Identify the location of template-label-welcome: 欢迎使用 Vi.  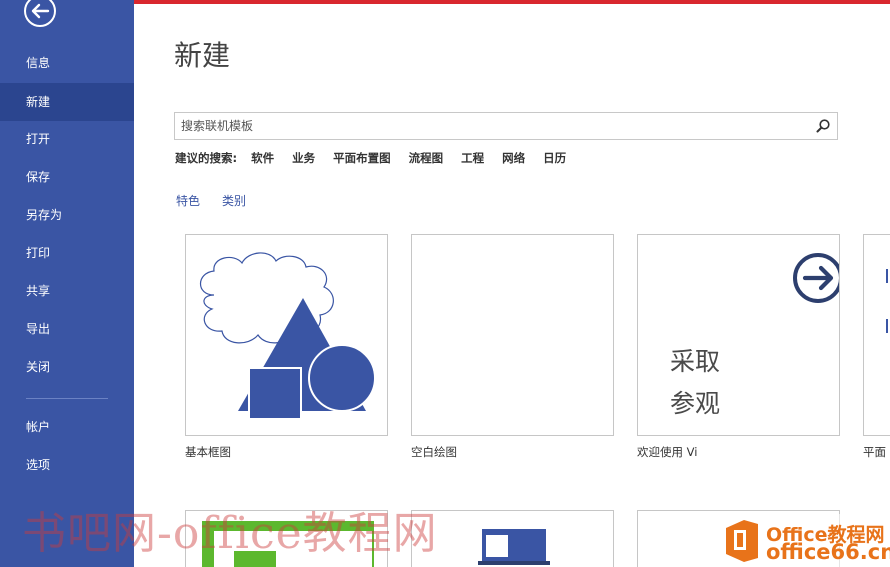
(667, 452).